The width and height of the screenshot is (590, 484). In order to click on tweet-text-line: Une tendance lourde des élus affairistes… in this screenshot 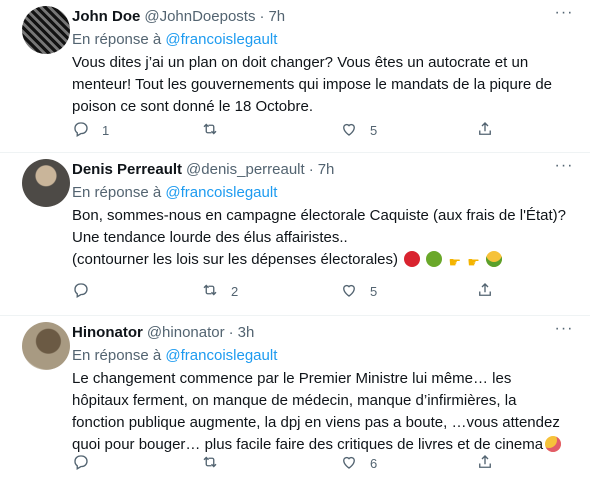, I will do `click(210, 237)`.